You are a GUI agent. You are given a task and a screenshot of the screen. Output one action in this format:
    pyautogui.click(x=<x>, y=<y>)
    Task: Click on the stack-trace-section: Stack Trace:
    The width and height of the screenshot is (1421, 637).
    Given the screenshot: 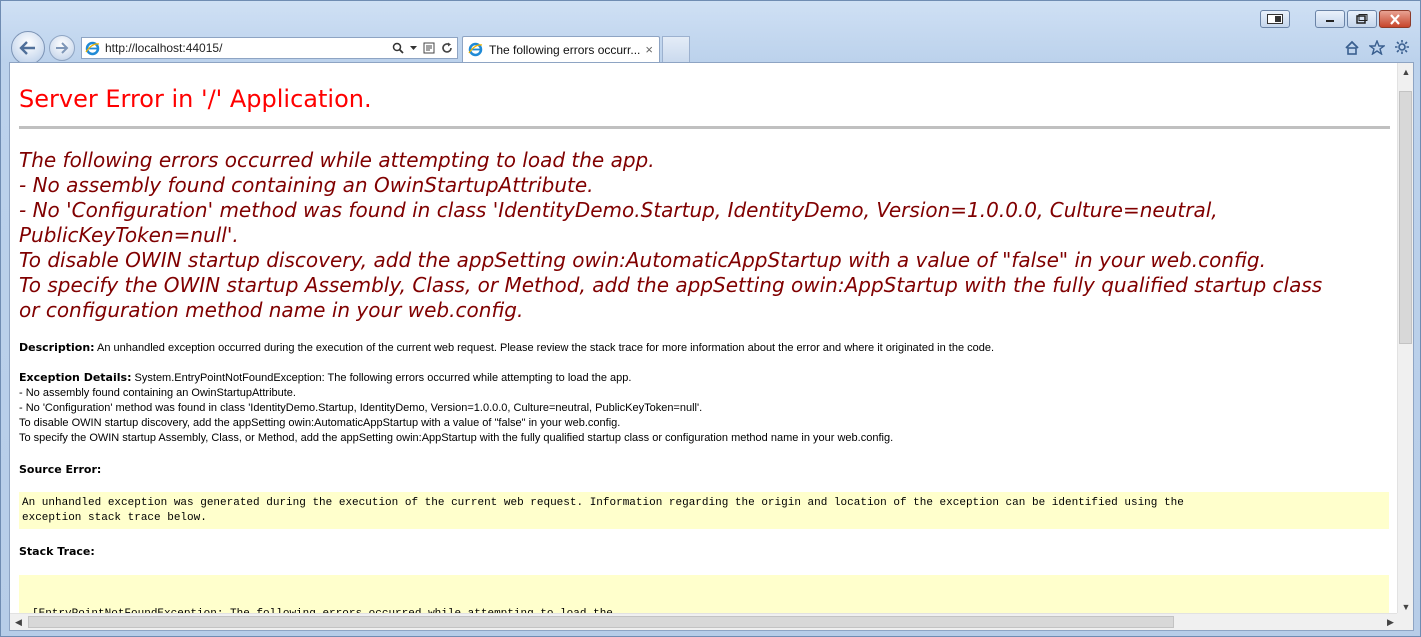 What is the action you would take?
    pyautogui.click(x=57, y=552)
    